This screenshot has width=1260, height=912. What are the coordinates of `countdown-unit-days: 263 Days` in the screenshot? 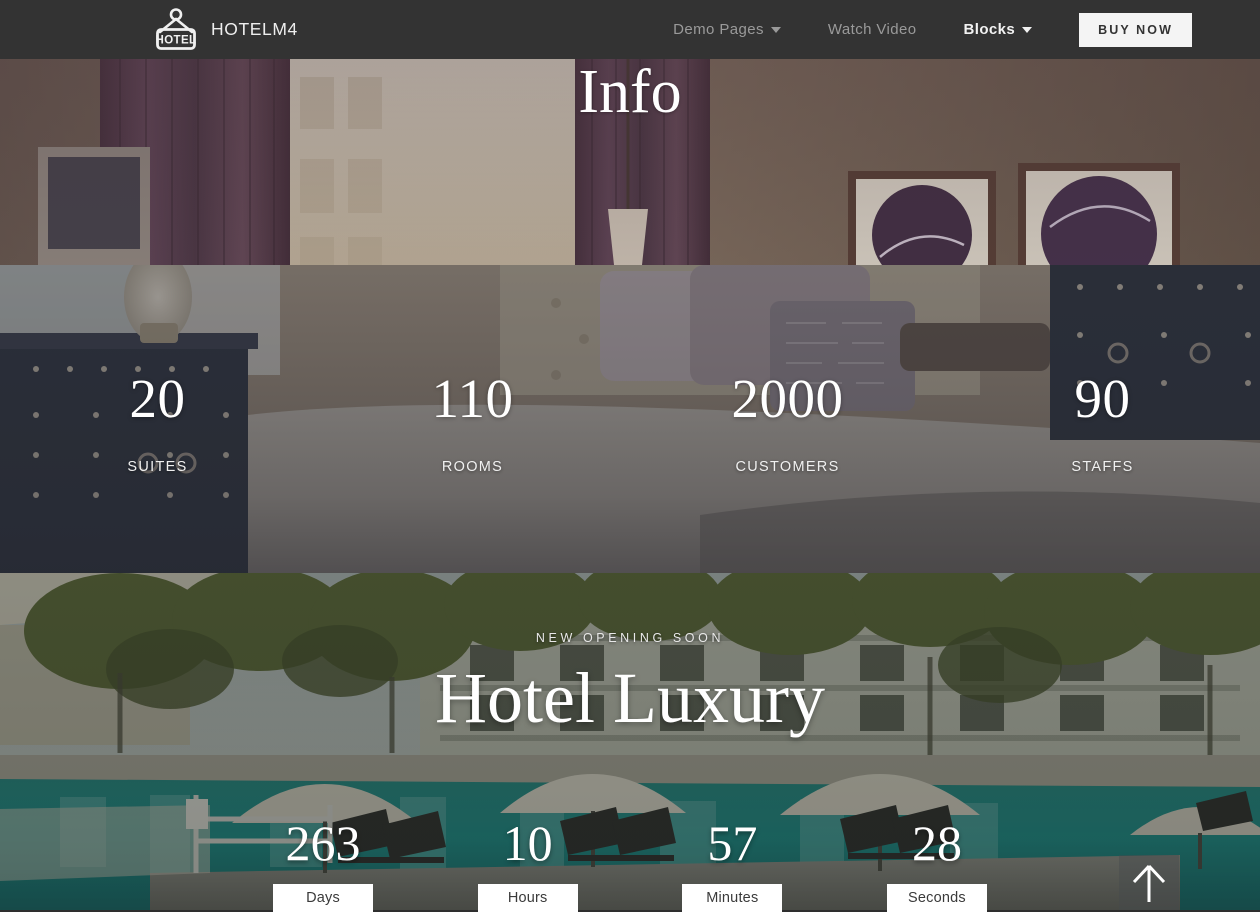 It's located at (323, 865).